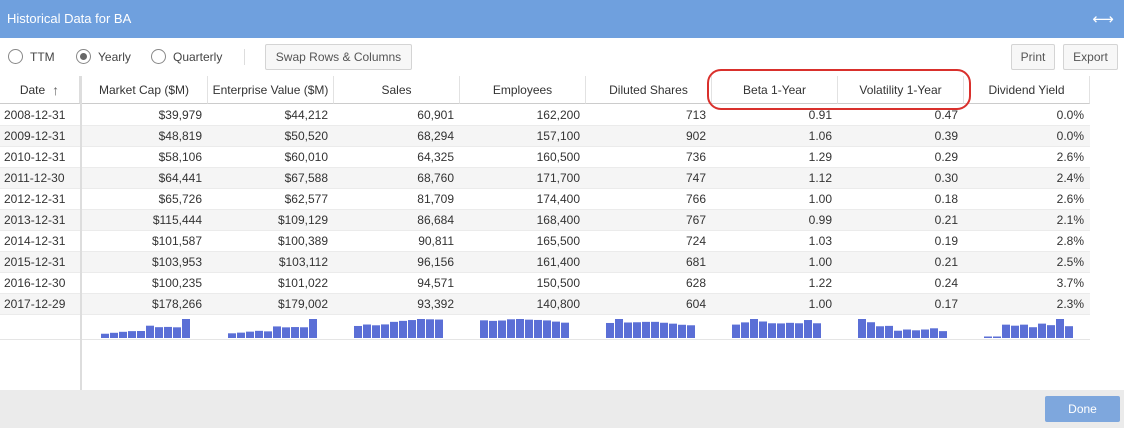  What do you see at coordinates (435, 178) in the screenshot?
I see `value-cell: 68,760` at bounding box center [435, 178].